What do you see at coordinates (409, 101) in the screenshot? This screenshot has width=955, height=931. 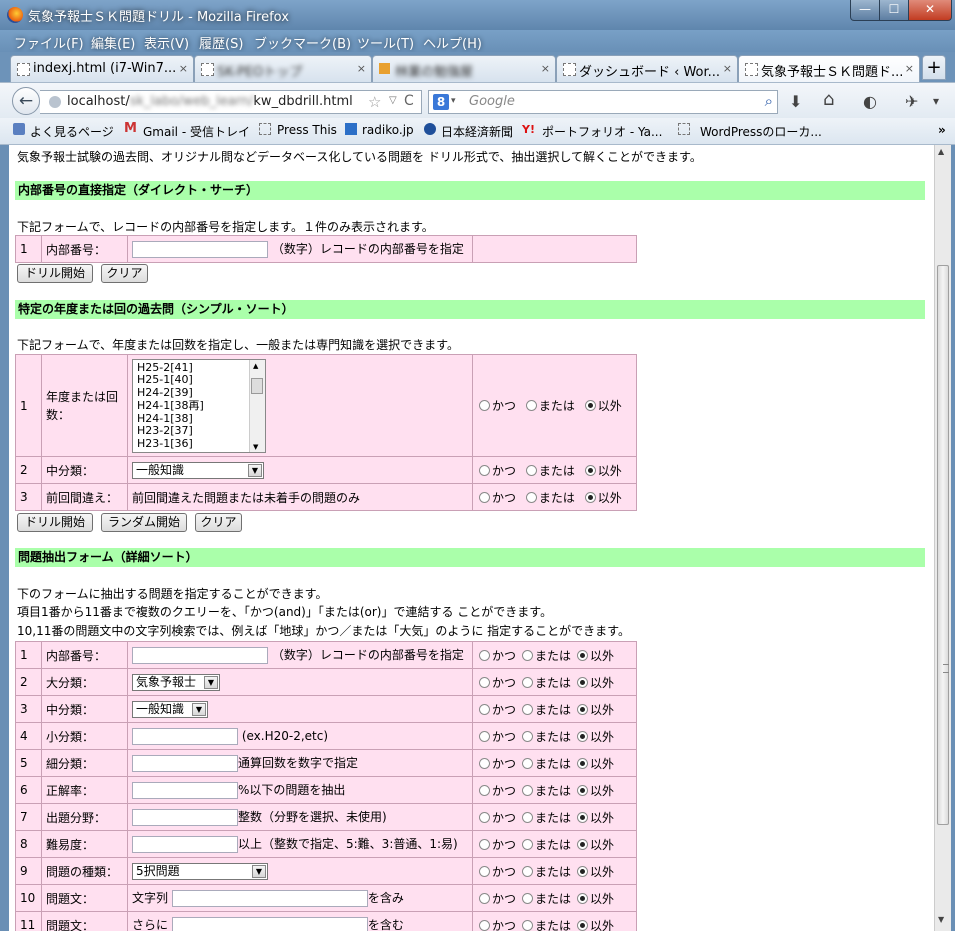 I see `reload-icon: C` at bounding box center [409, 101].